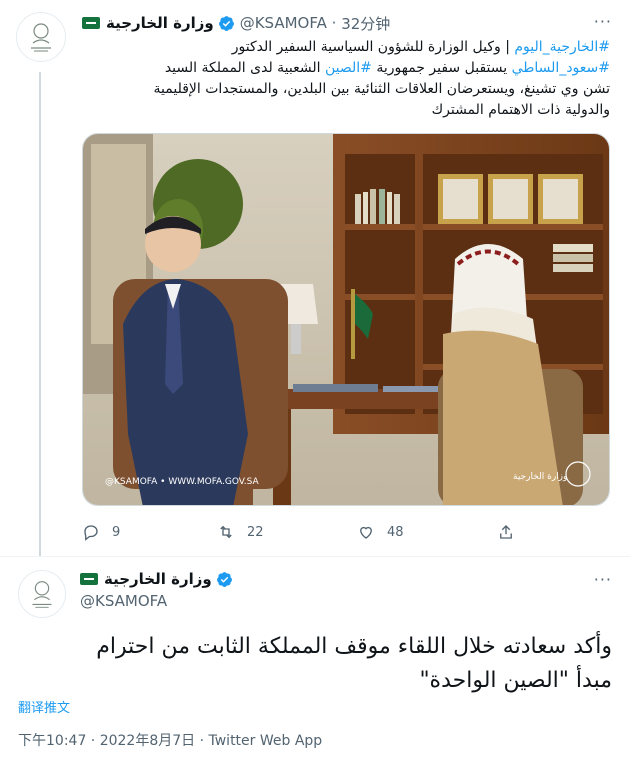  I want to click on tweet-time: 32分钟, so click(365, 23).